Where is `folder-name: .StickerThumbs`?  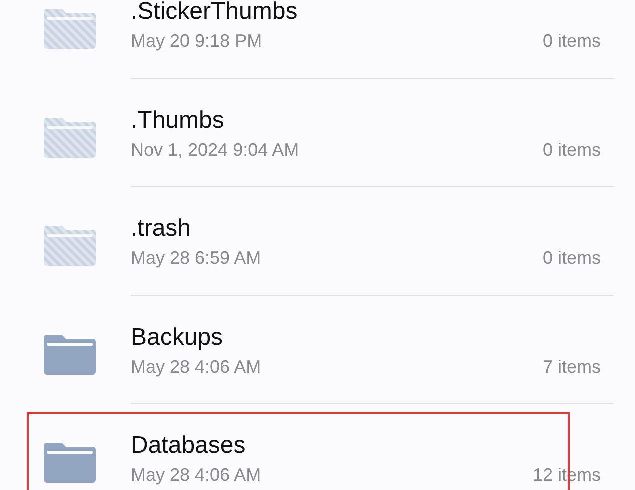 folder-name: .StickerThumbs is located at coordinates (214, 13).